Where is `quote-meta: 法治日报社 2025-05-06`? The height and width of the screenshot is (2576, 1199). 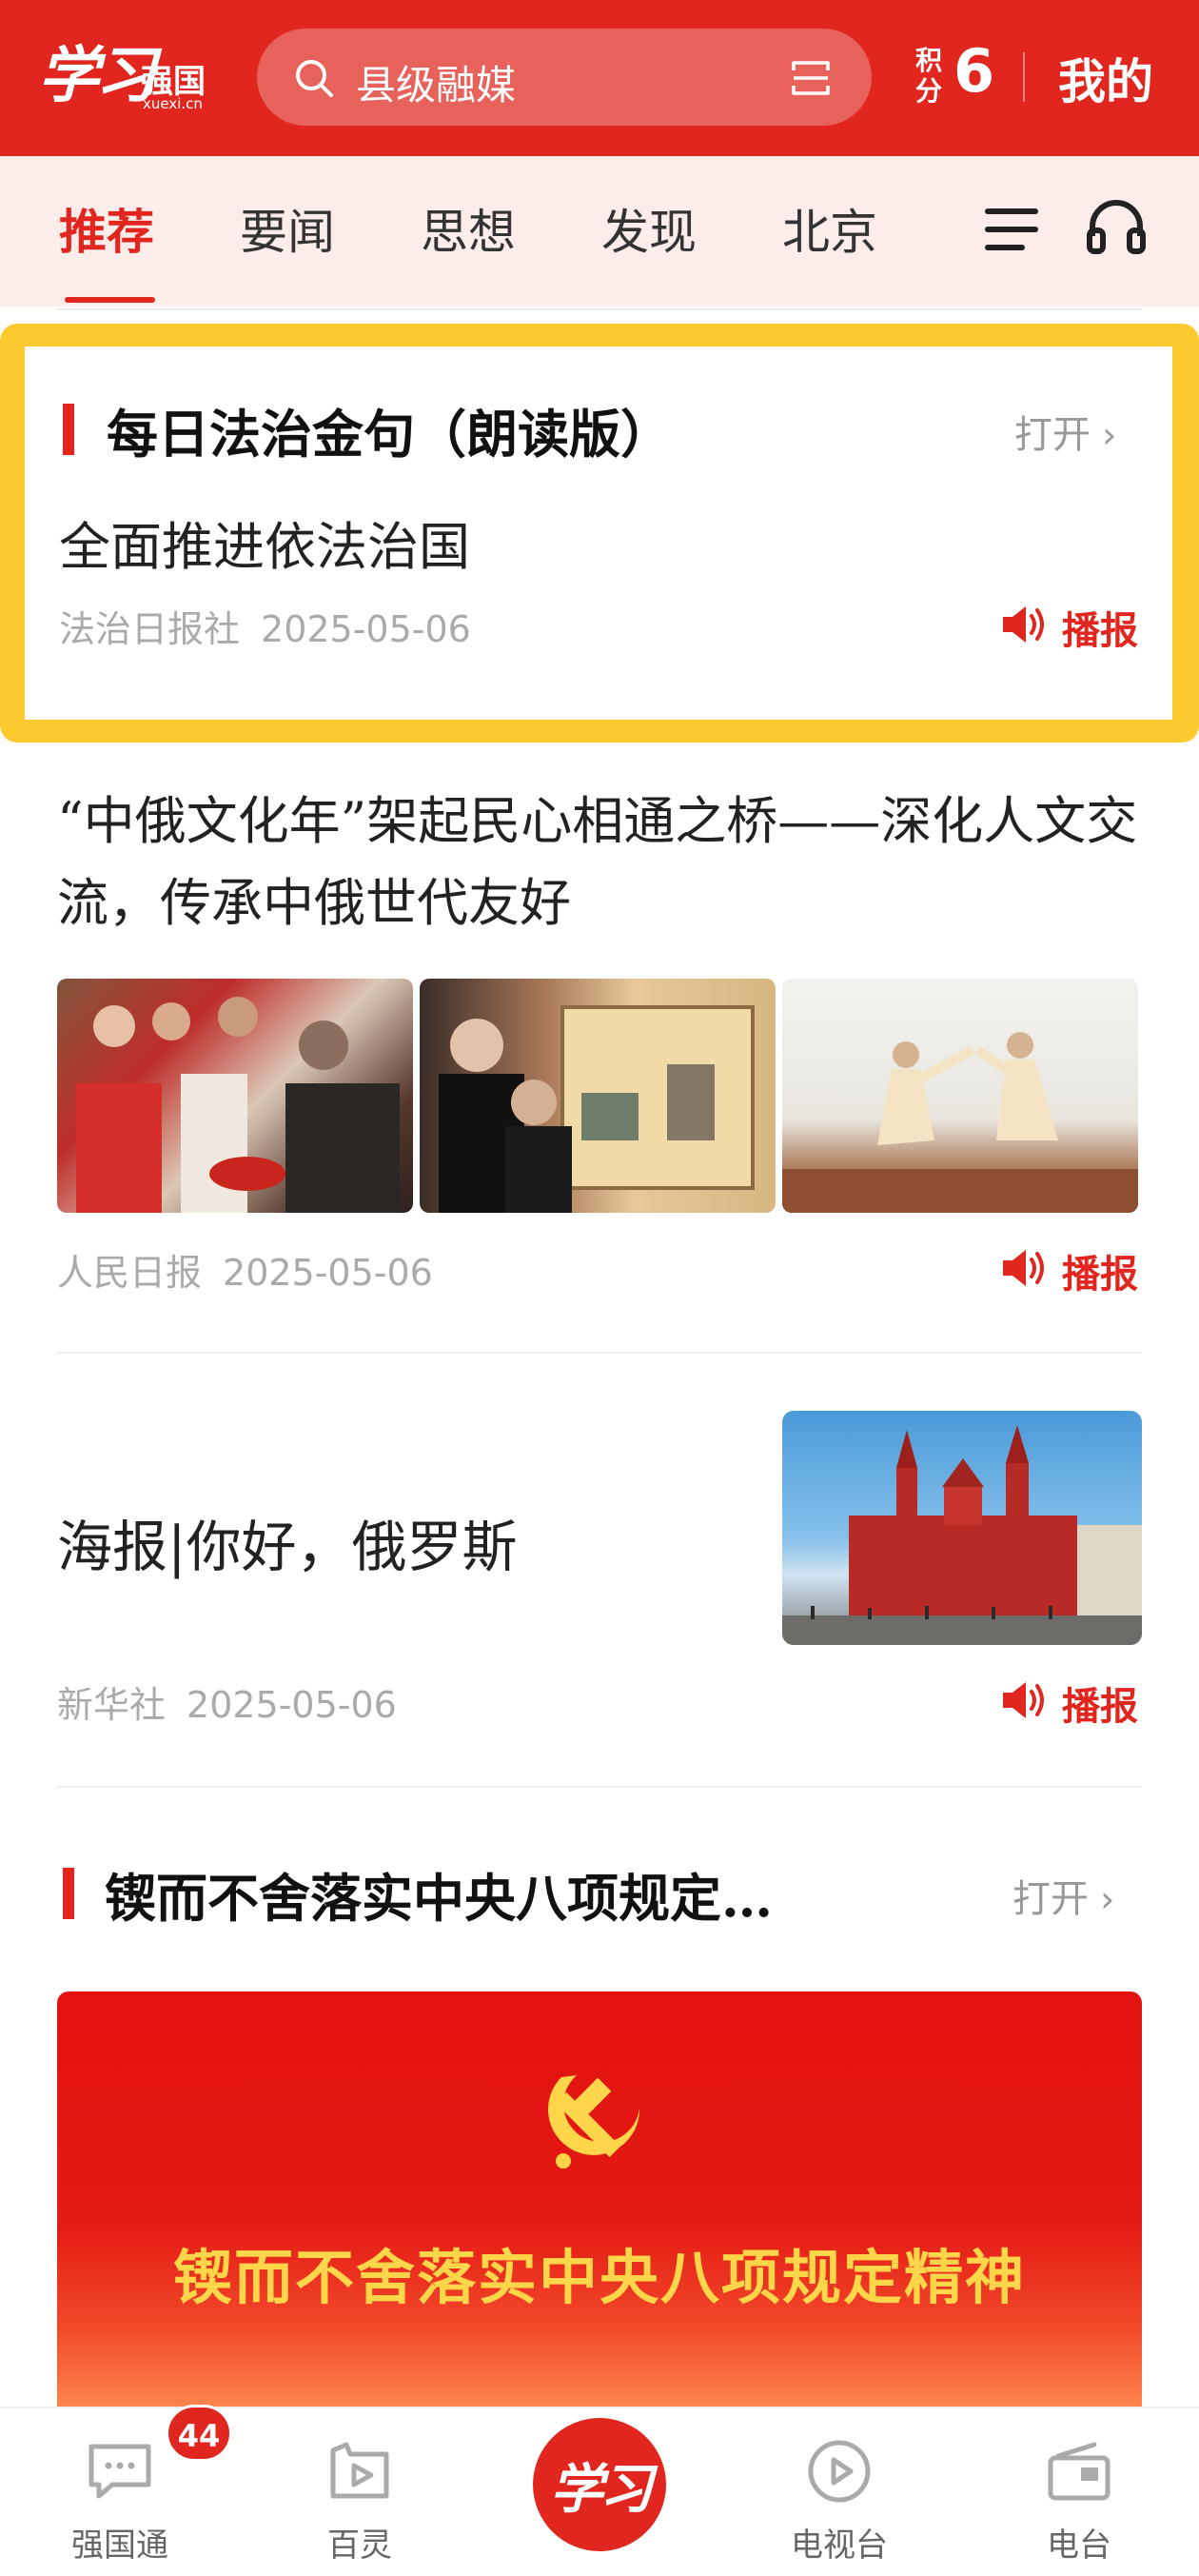
quote-meta: 法治日报社 2025-05-06 is located at coordinates (265, 626).